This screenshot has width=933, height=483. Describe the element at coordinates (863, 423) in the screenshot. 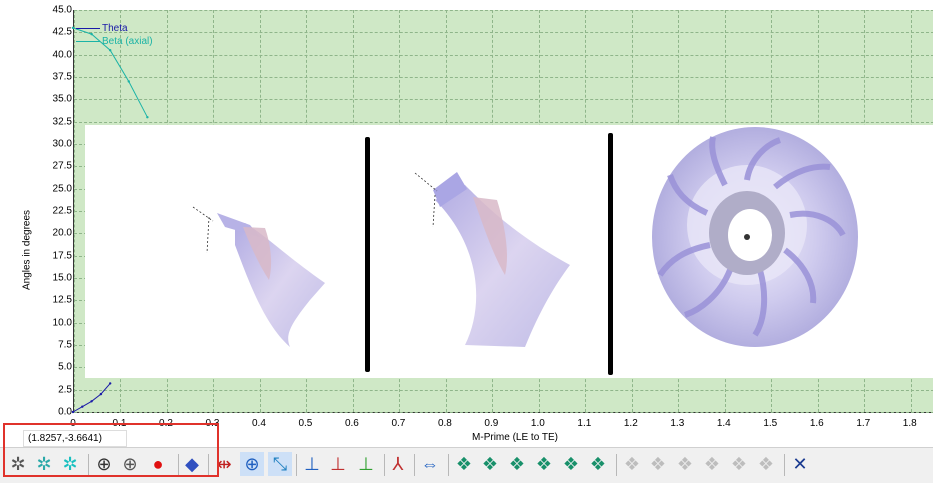

I see `x-tick-label: 1.7` at that location.